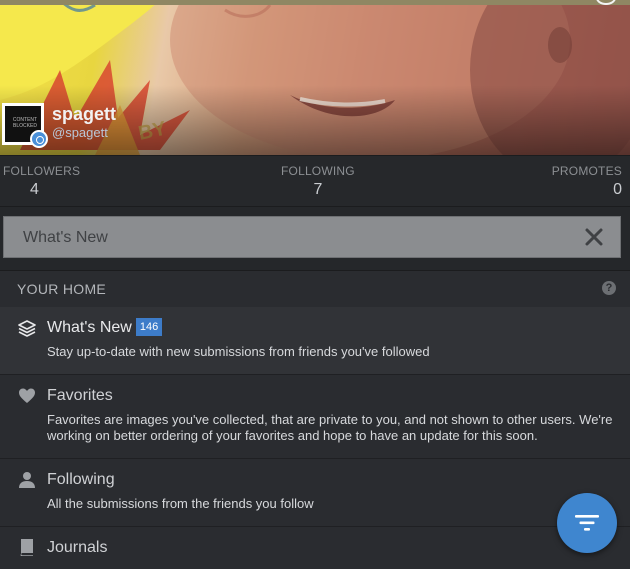 The width and height of the screenshot is (630, 569). I want to click on following-stat: FOLLOWING 7, so click(318, 181).